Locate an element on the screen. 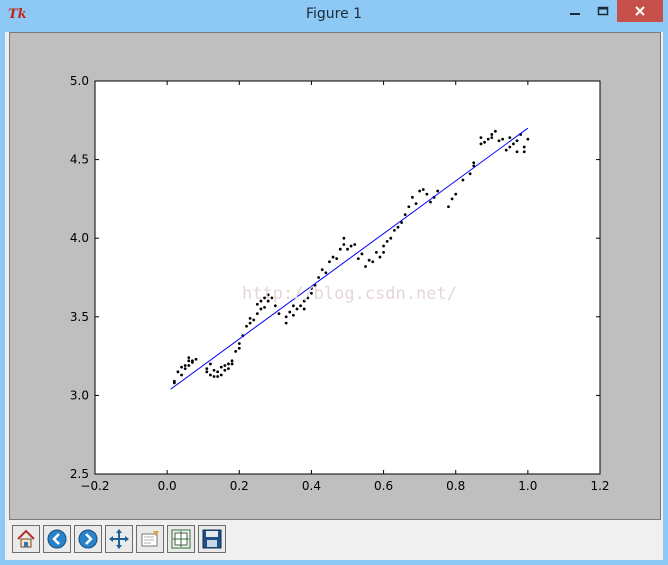 Image resolution: width=668 pixels, height=565 pixels. x-tick-label: 1.2 is located at coordinates (599, 486).